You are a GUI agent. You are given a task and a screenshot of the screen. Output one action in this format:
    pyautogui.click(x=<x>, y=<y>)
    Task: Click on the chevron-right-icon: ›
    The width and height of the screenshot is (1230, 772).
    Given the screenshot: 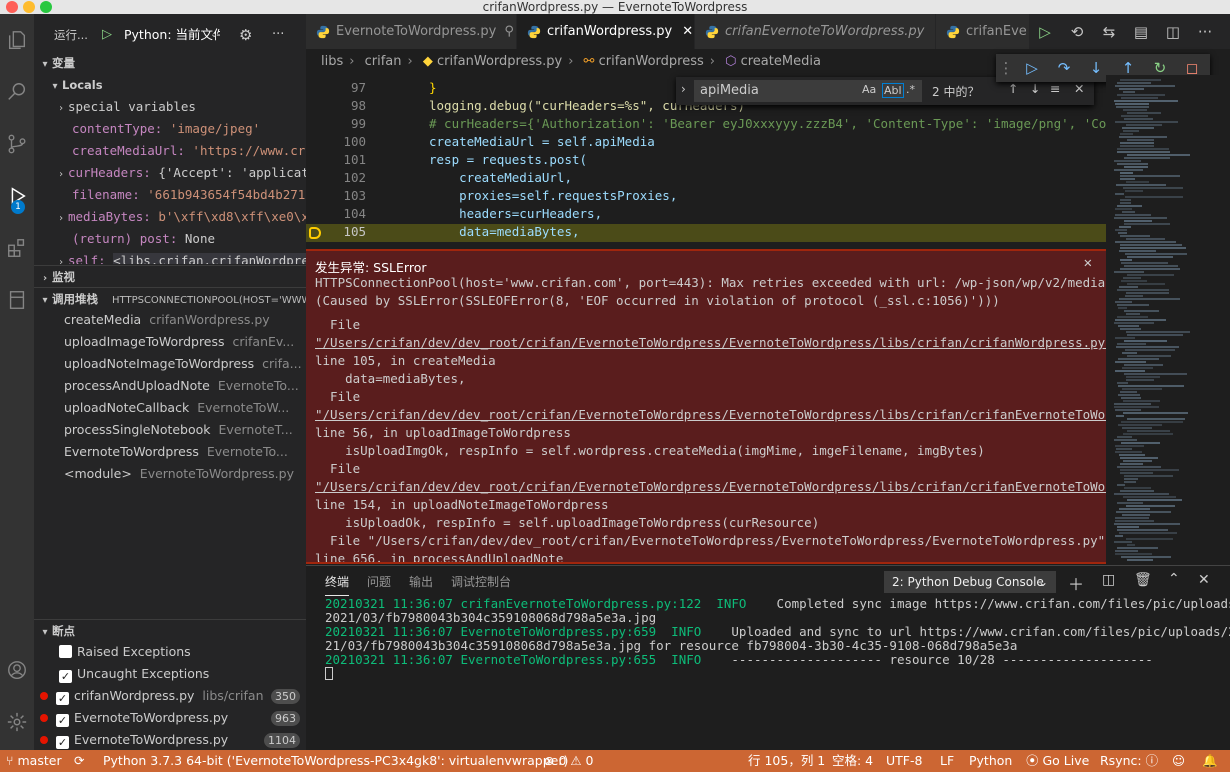 What is the action you would take?
    pyautogui.click(x=683, y=89)
    